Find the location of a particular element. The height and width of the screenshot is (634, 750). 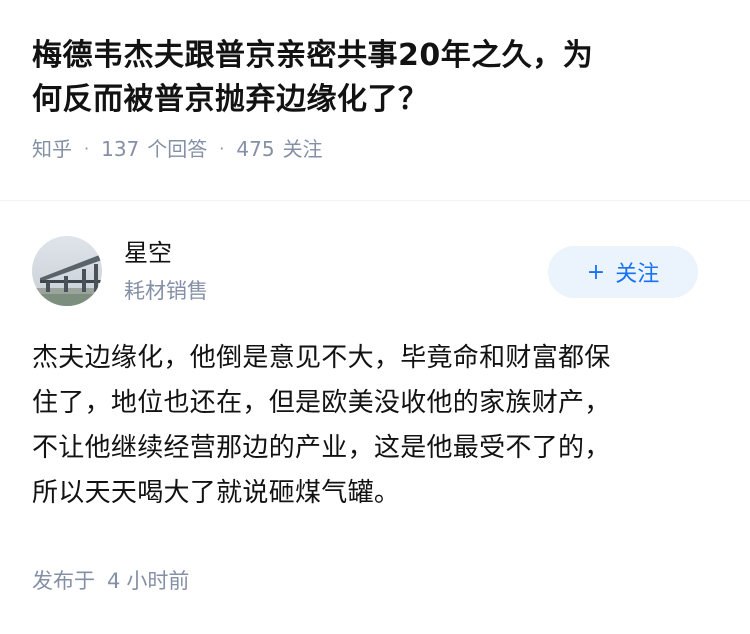

divider is located at coordinates (375, 200).